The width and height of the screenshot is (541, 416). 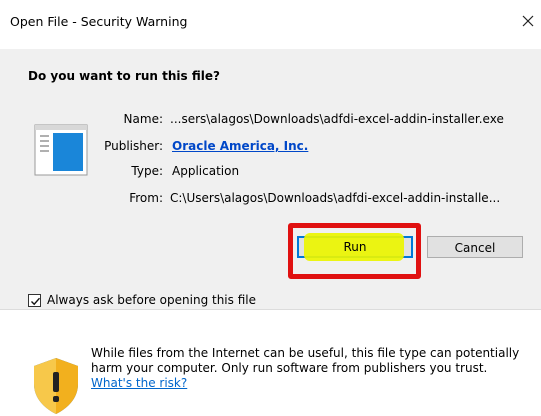 I want to click on security-shield-icon, so click(x=56, y=386).